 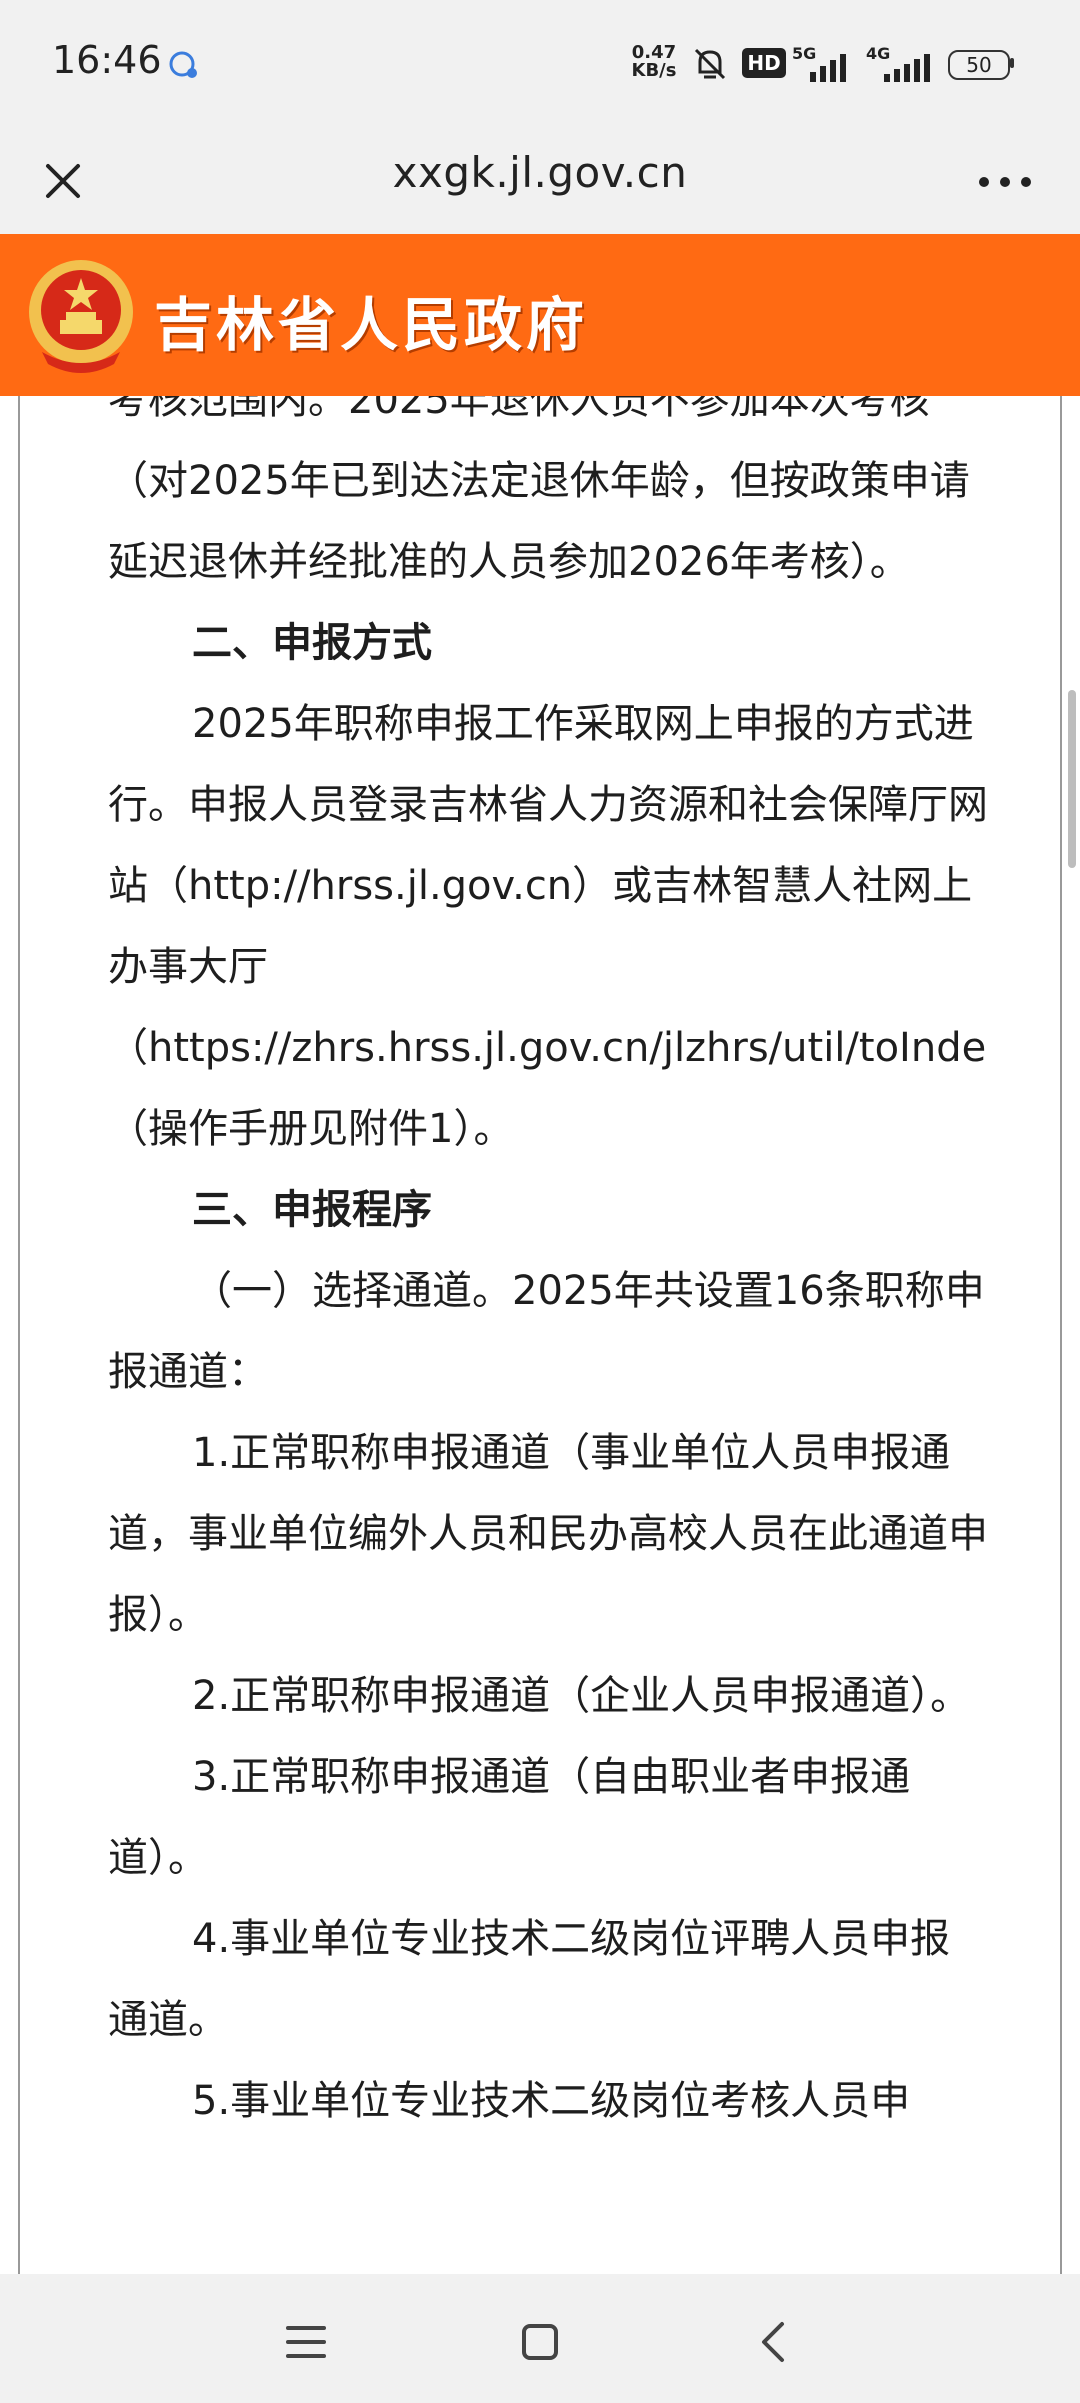 I want to click on home-icon, so click(x=540, y=2342).